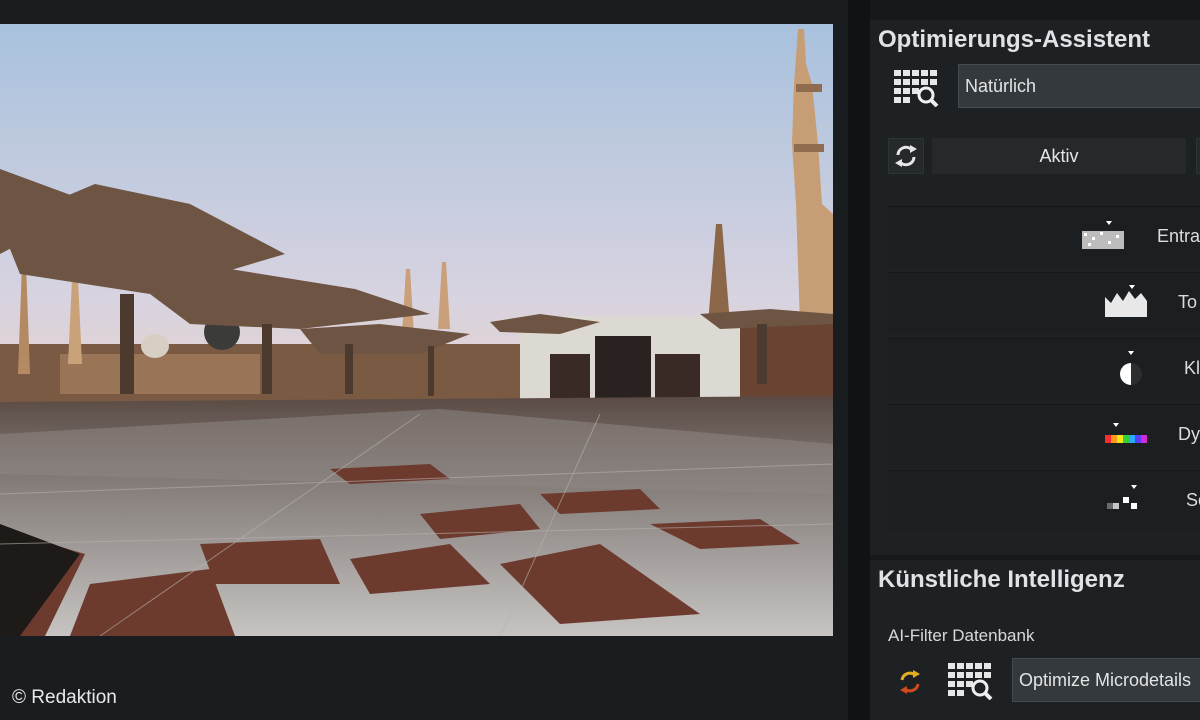 Image resolution: width=1200 pixels, height=720 pixels. What do you see at coordinates (916, 87) in the screenshot?
I see `preset-grid-icon` at bounding box center [916, 87].